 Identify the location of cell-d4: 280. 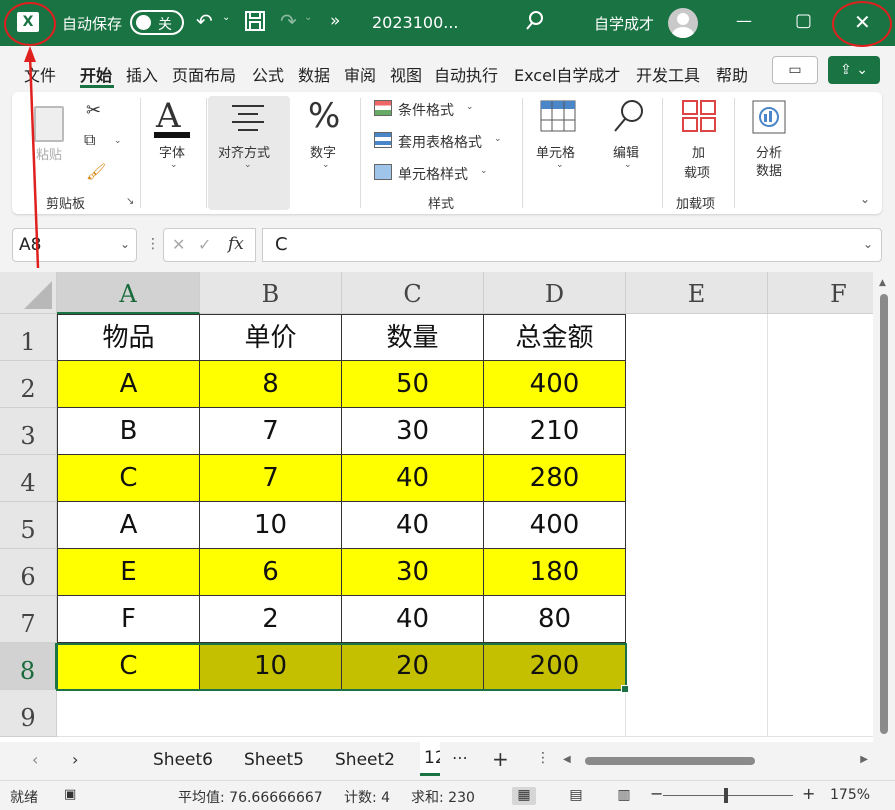
(555, 478).